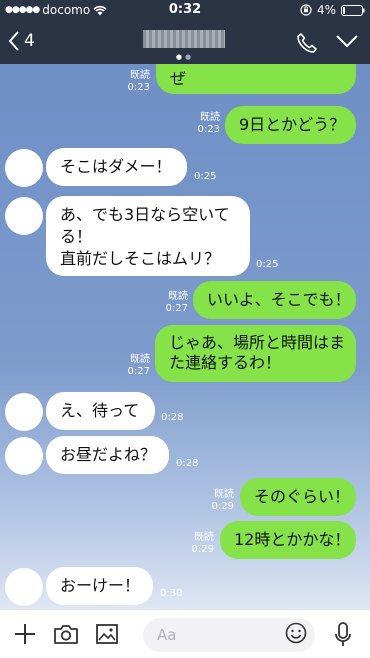 The width and height of the screenshot is (370, 658). I want to click on message-bubble-received: え、待って, so click(100, 411).